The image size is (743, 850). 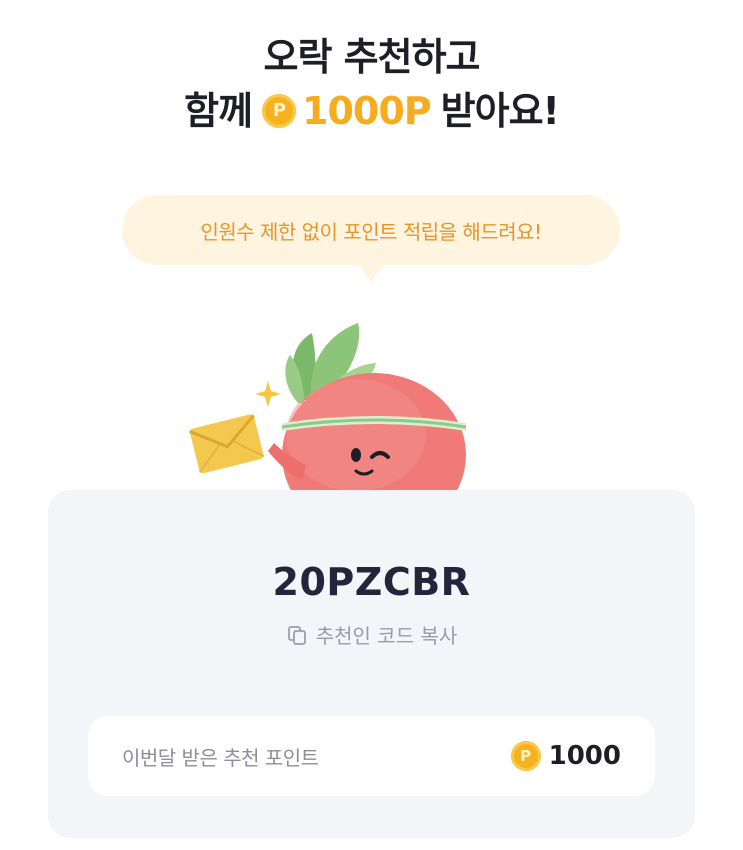 I want to click on headline-title: 오락 추천하고, so click(x=372, y=57).